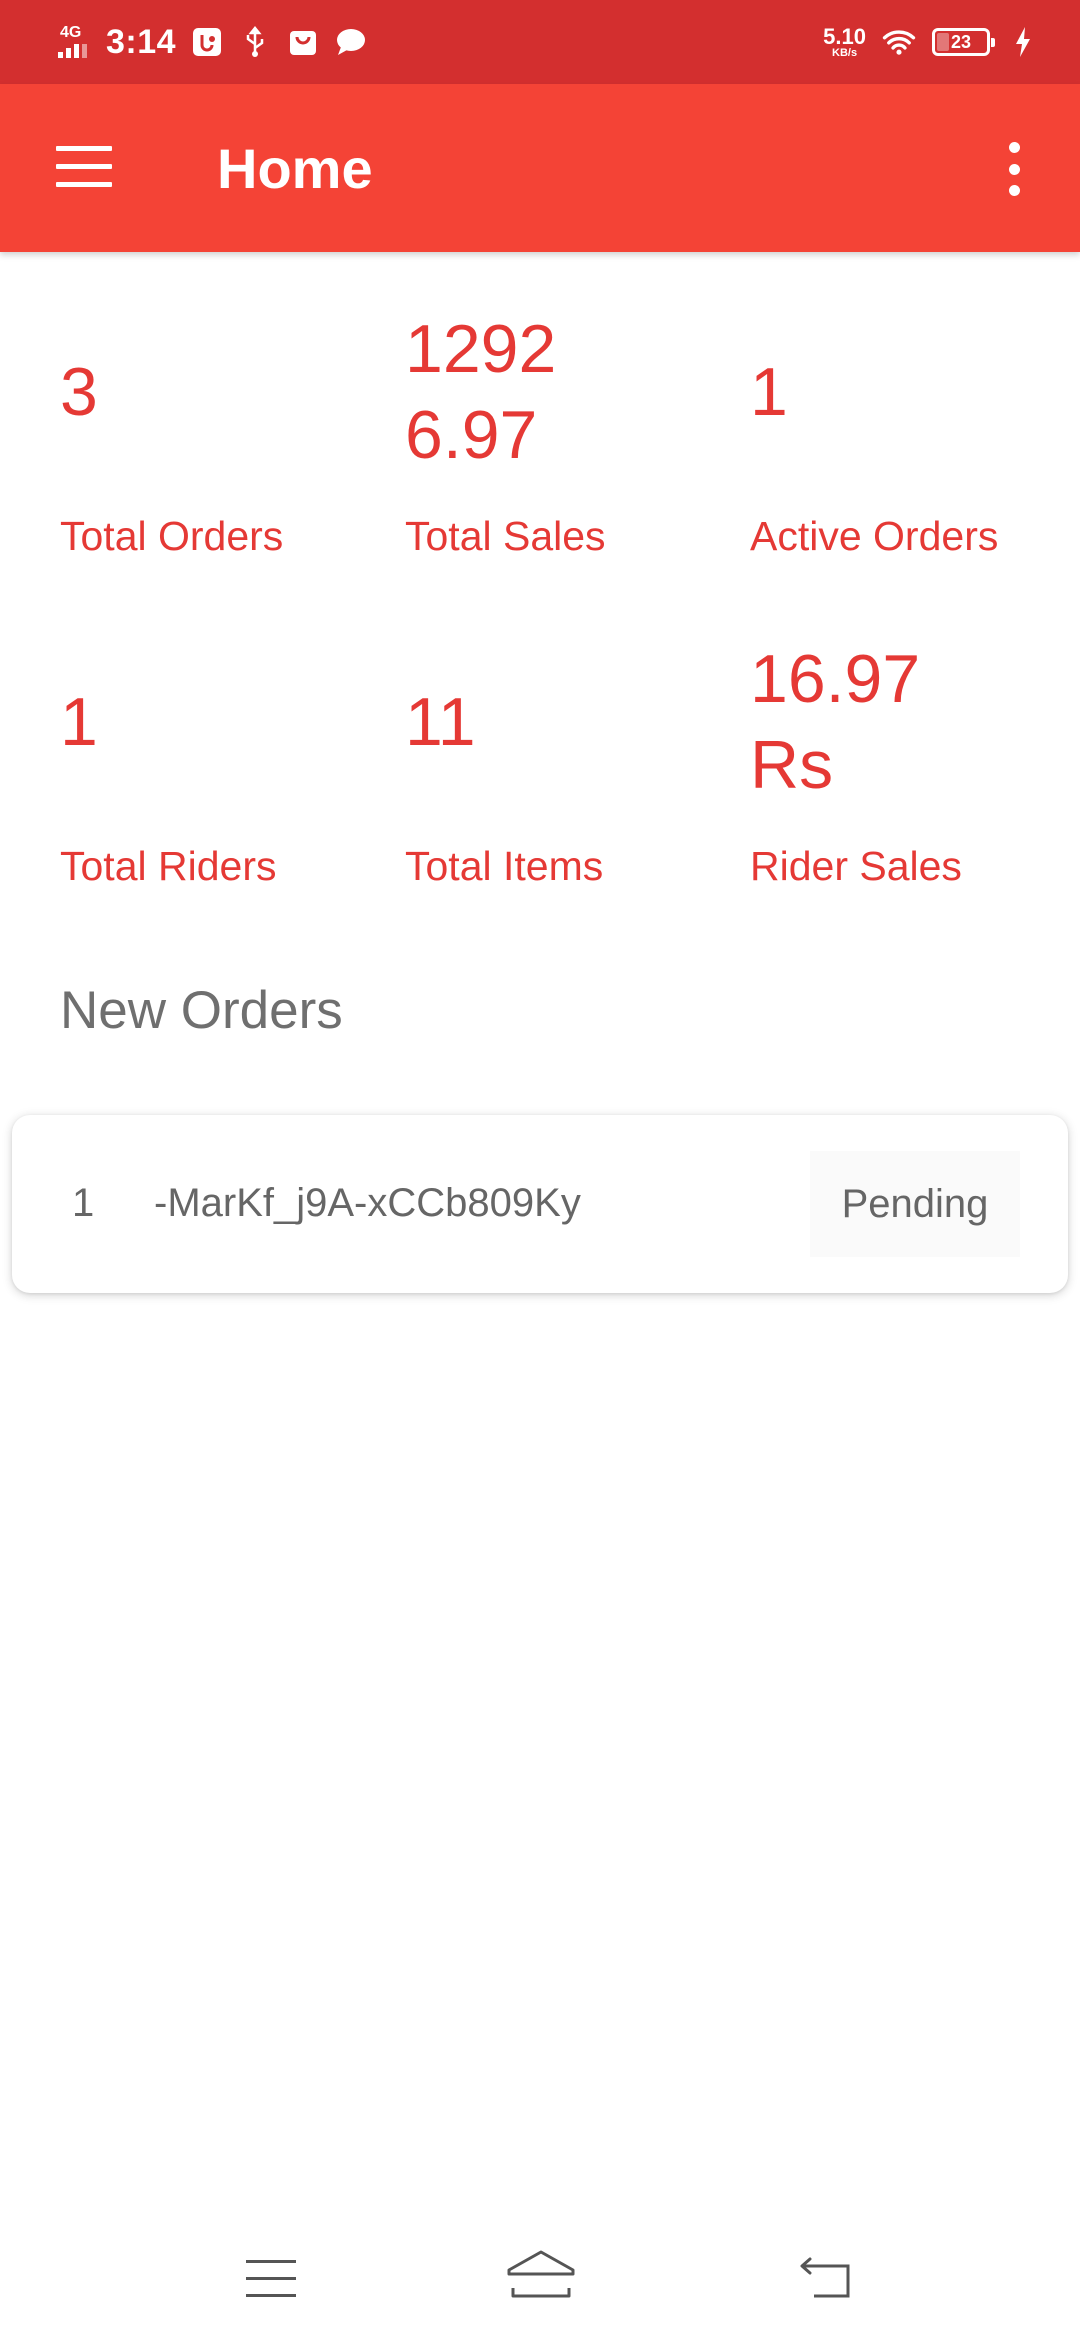  What do you see at coordinates (75, 42) in the screenshot?
I see `cellular-signal-icon: 4G` at bounding box center [75, 42].